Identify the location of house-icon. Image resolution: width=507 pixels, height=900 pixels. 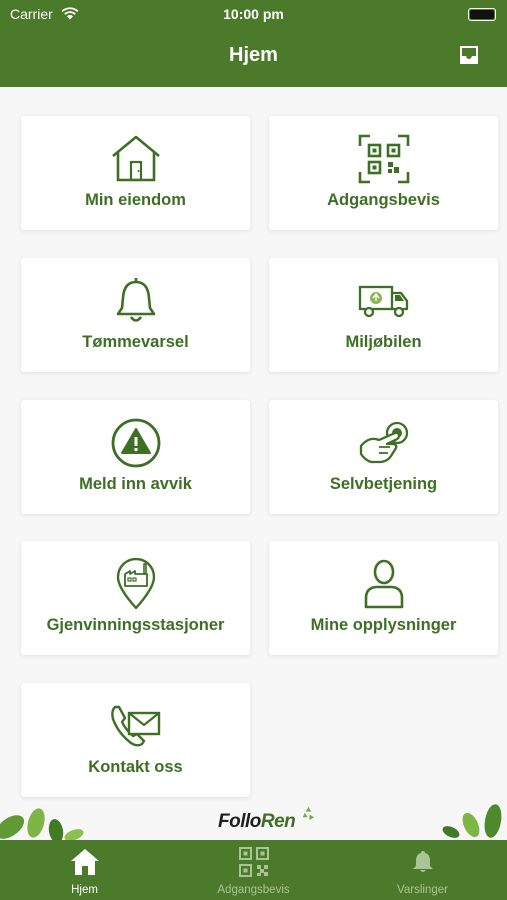
(135, 158).